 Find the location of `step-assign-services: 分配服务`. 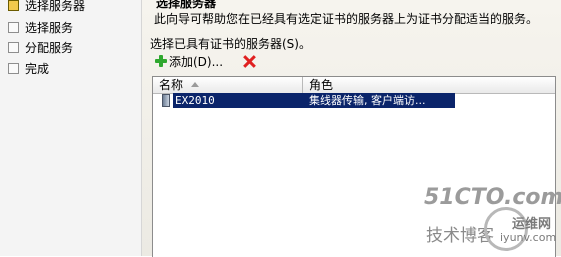

step-assign-services: 分配服务 is located at coordinates (40, 48).